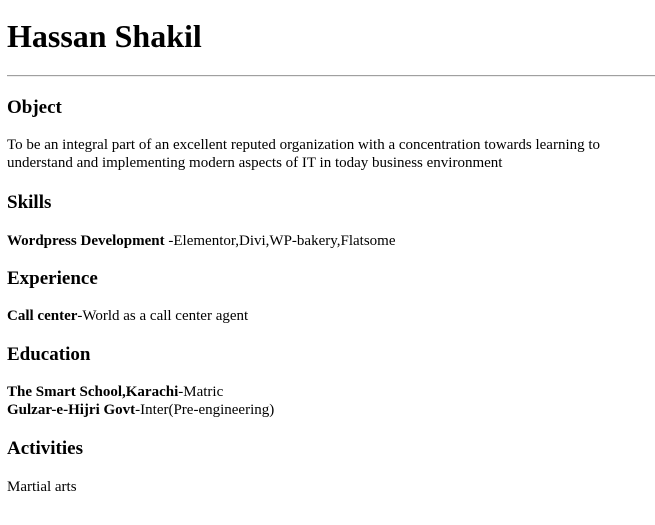 The image size is (655, 525). Describe the element at coordinates (201, 392) in the screenshot. I see `education-detail: -Matric` at that location.